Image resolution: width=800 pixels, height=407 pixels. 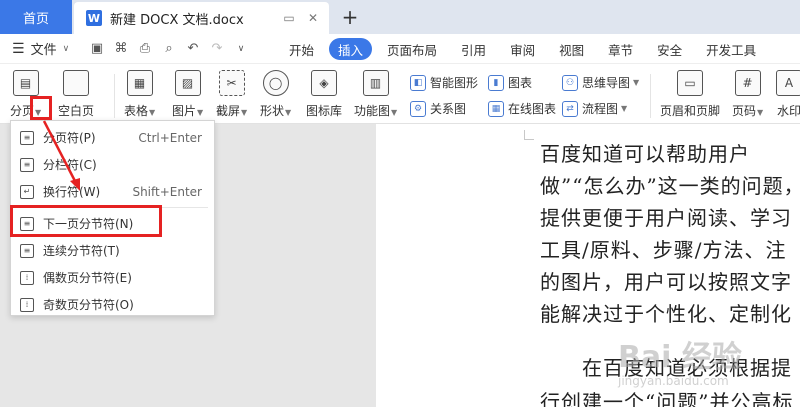 I want to click on chart-button: ▮ 图表, so click(x=510, y=82).